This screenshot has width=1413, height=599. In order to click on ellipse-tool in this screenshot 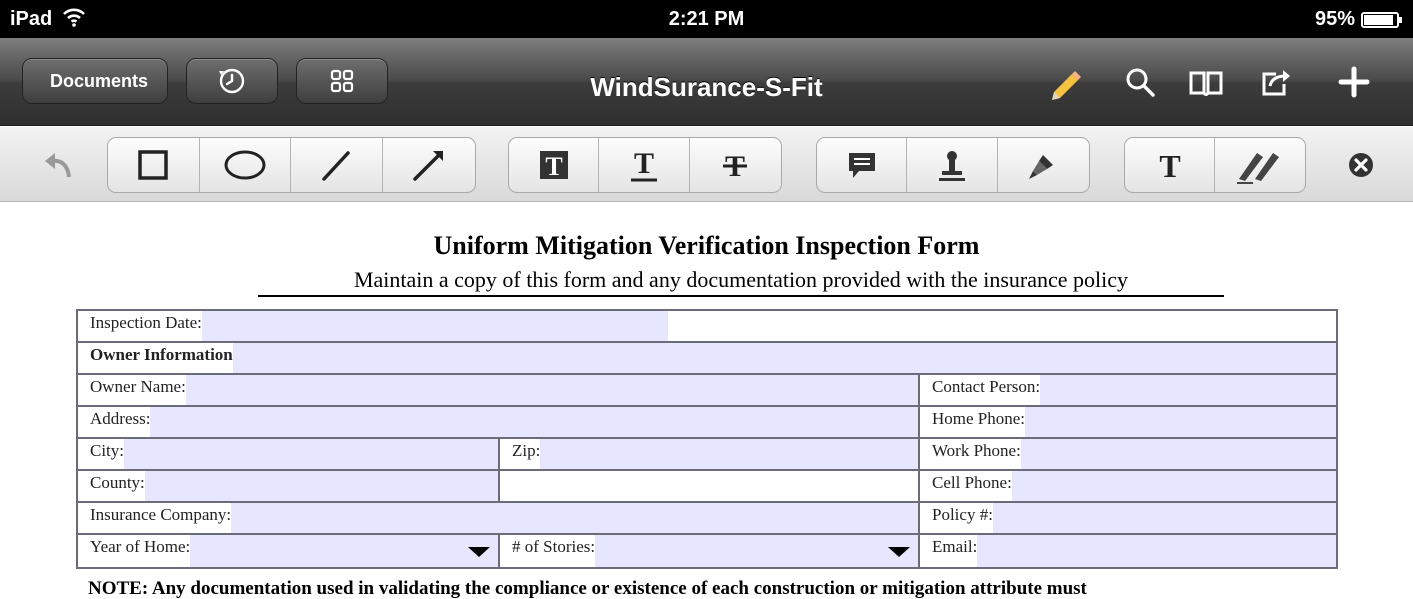, I will do `click(245, 165)`.